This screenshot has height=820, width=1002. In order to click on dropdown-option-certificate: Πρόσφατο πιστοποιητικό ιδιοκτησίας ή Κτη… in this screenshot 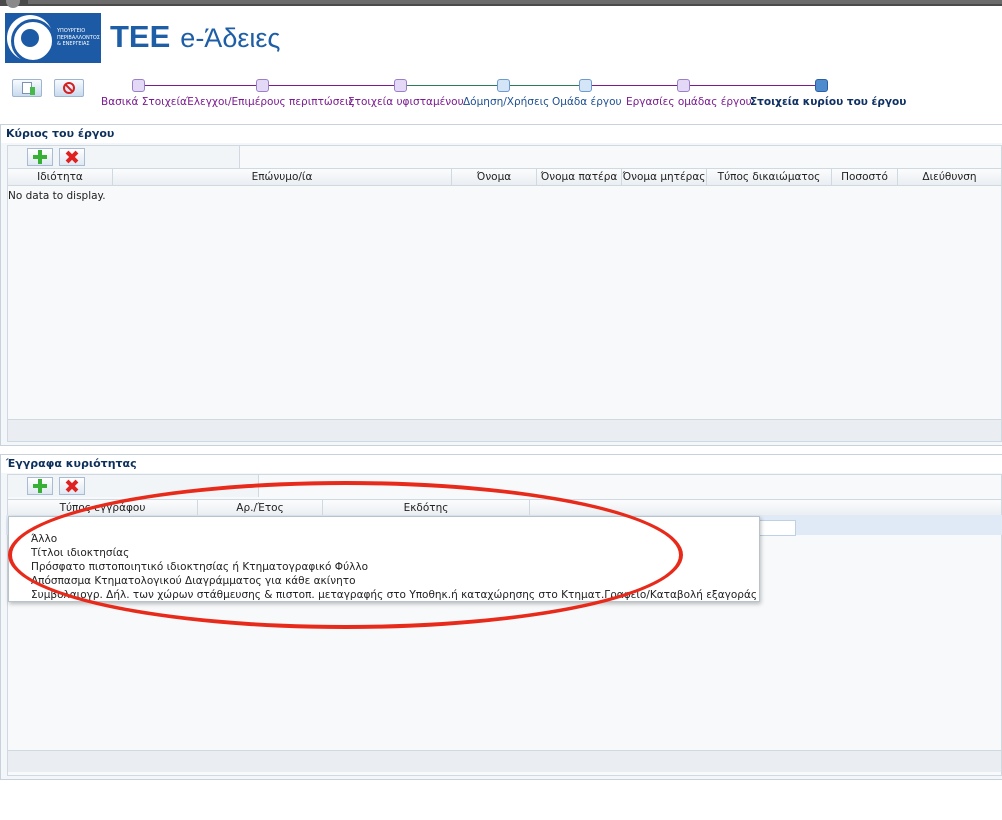, I will do `click(384, 567)`.